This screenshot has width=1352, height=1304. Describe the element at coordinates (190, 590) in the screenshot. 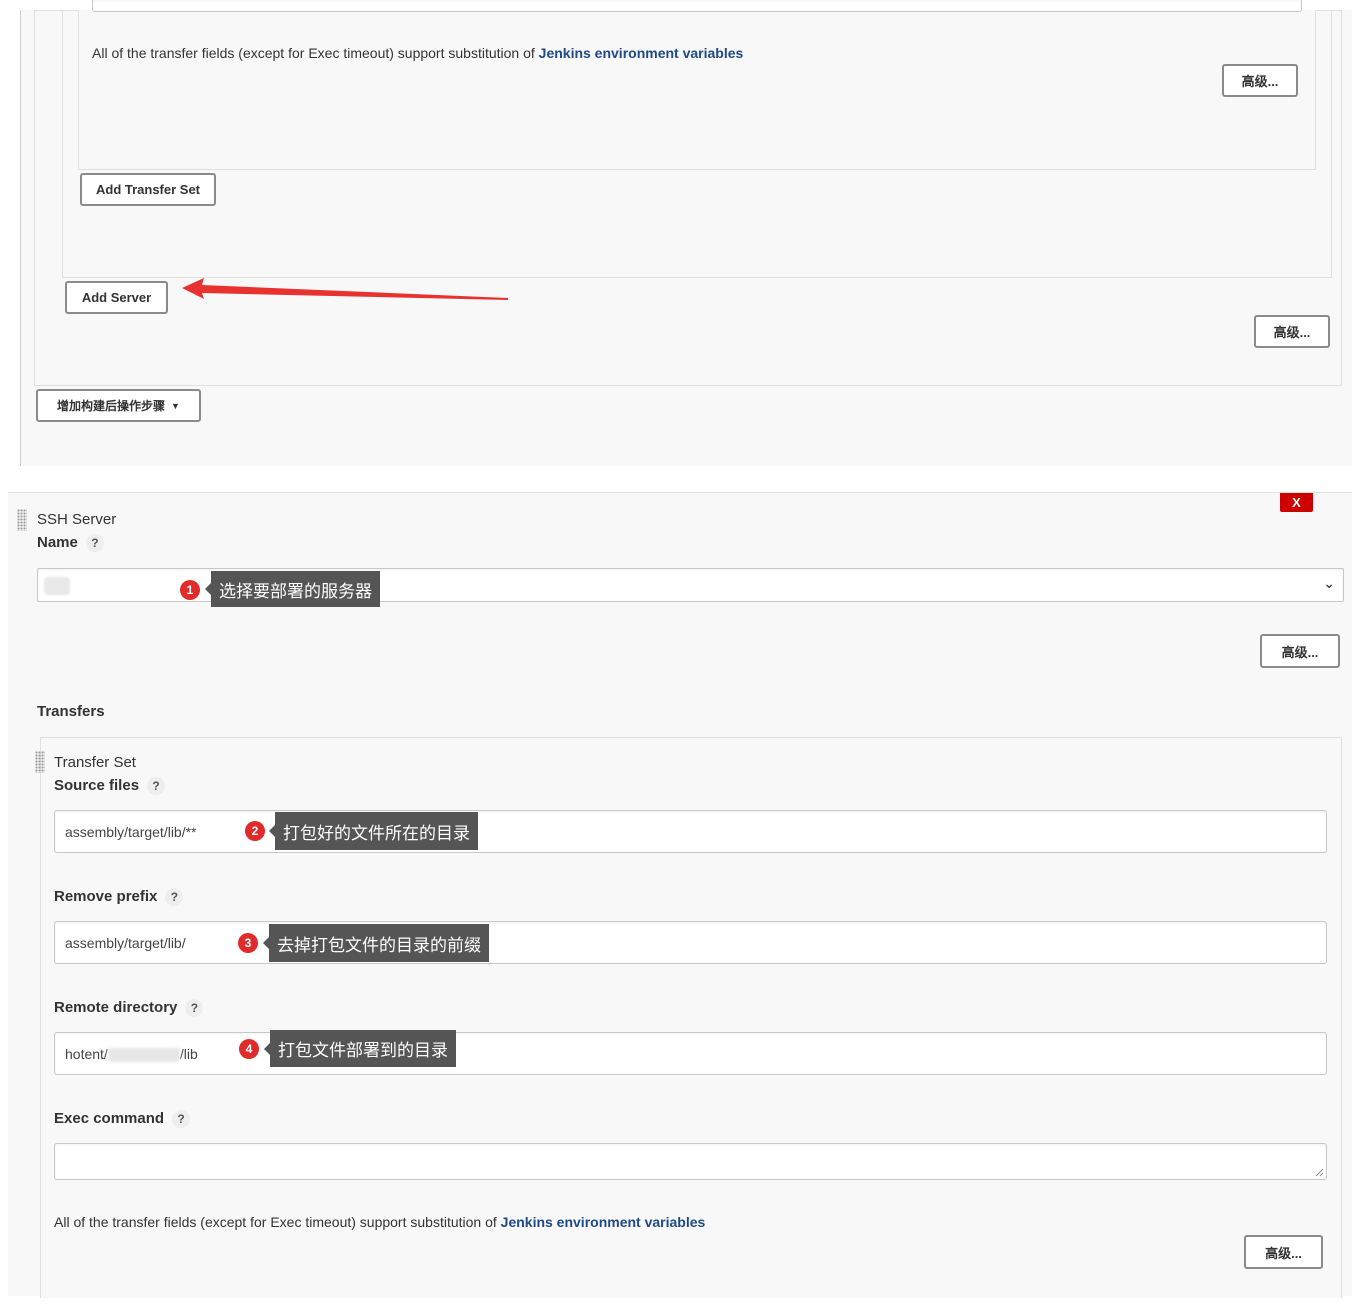

I see `annotation-badge-1: 1` at that location.